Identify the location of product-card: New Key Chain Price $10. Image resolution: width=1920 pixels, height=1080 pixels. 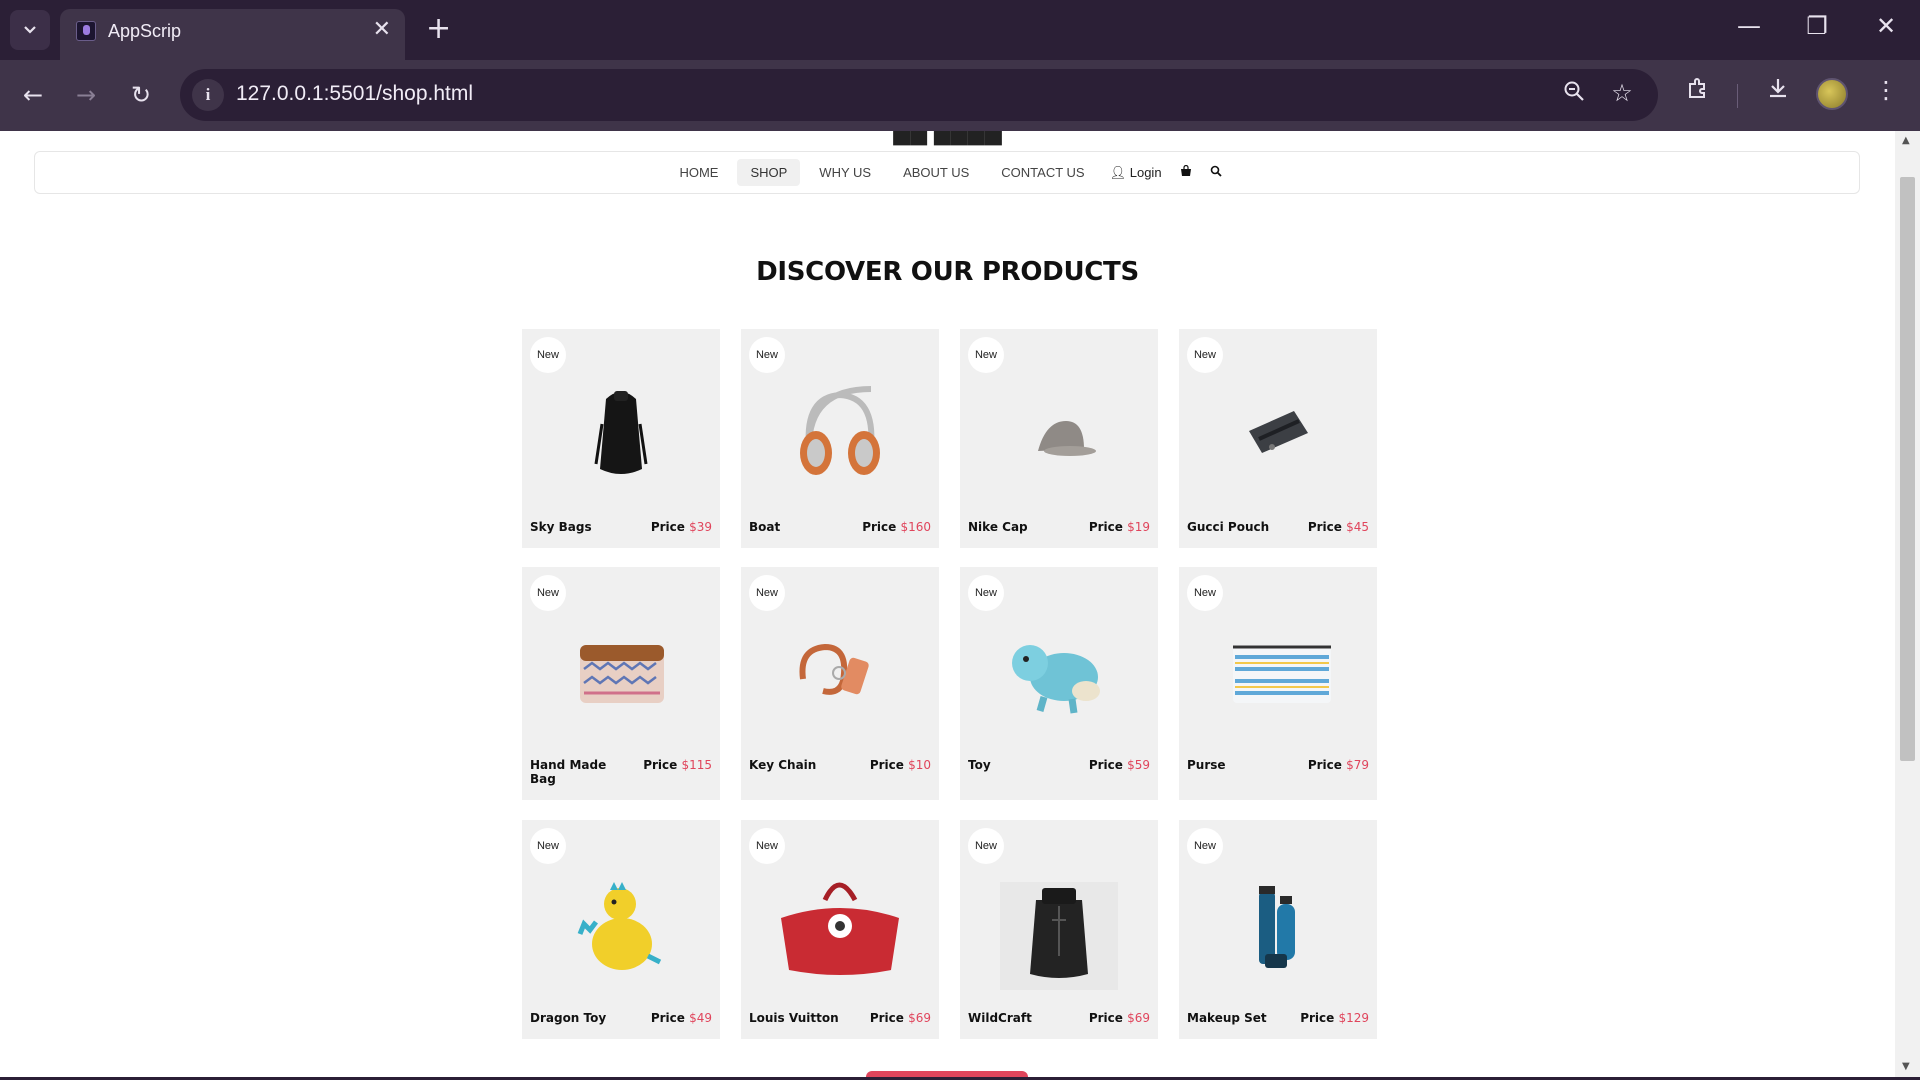
(840, 683).